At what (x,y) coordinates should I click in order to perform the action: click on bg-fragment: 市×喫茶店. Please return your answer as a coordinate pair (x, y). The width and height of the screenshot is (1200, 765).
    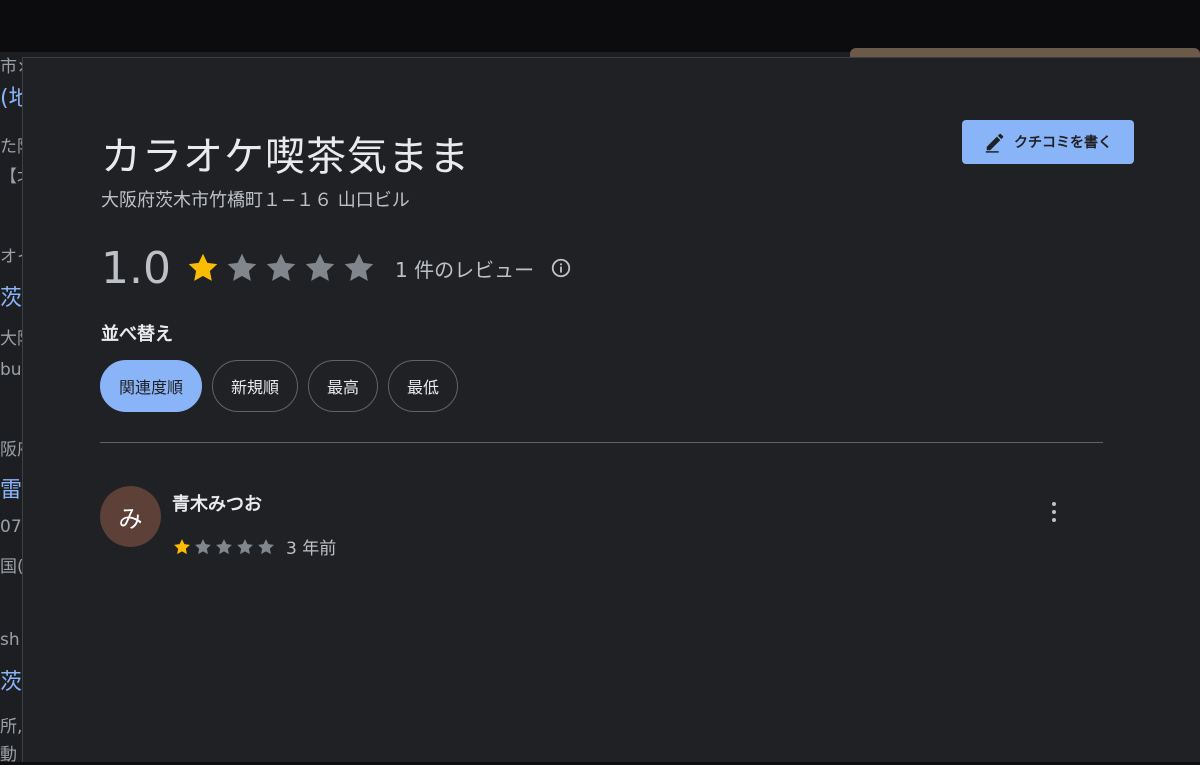
    Looking at the image, I should click on (11, 67).